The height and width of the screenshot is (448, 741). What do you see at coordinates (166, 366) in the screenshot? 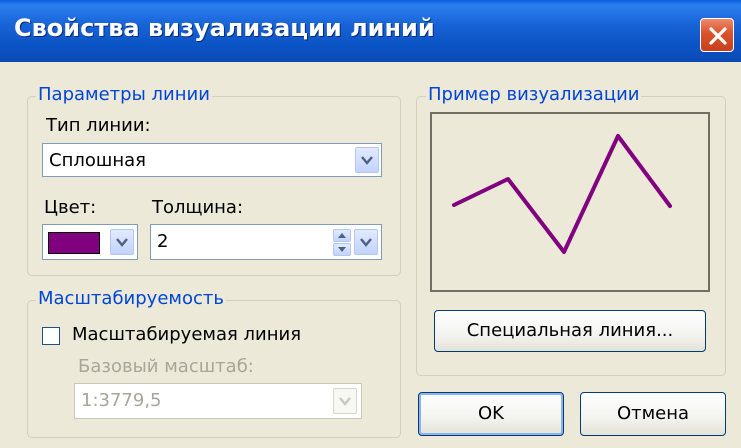
I see `base-scale-label: Базовый масштаб:` at bounding box center [166, 366].